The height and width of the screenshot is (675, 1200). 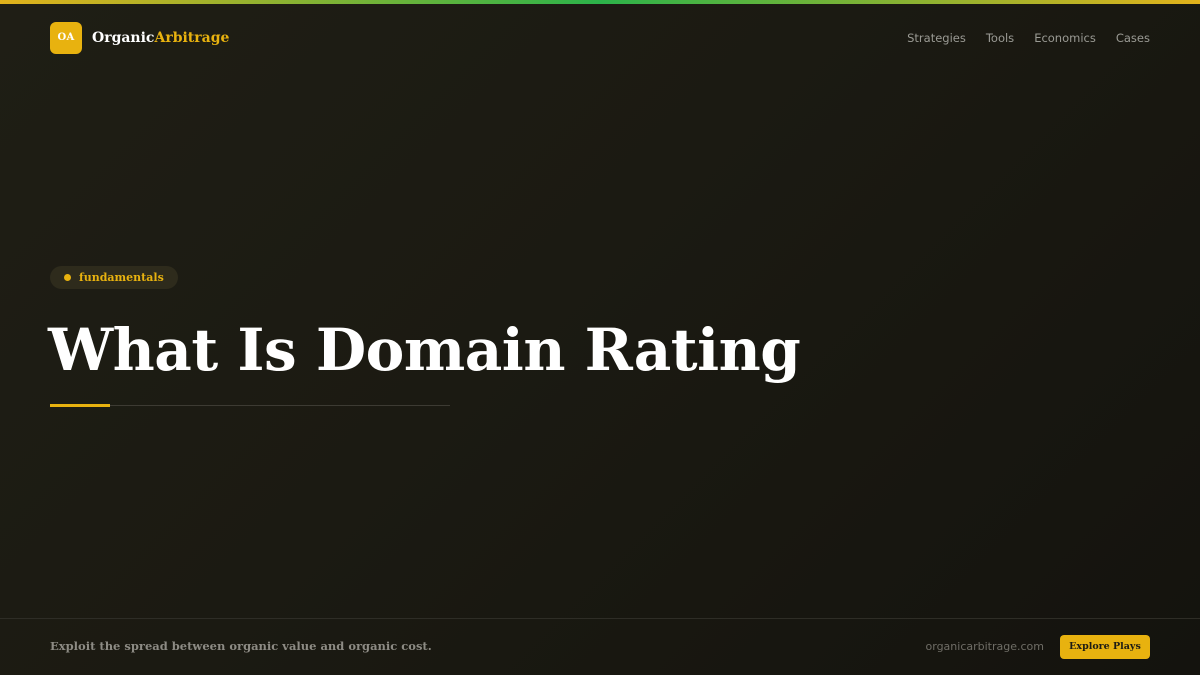 I want to click on brand-name-primary: Organic, so click(x=123, y=38).